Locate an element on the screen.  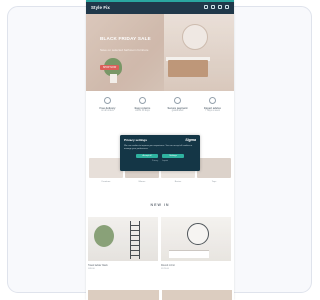
cart-icon is located at coordinates (227, 7).